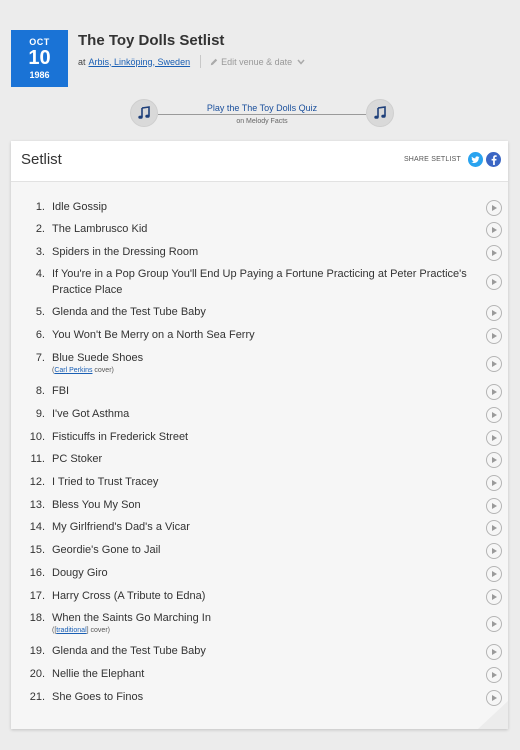 The width and height of the screenshot is (520, 750). Describe the element at coordinates (61, 391) in the screenshot. I see `song-title: FBI` at that location.